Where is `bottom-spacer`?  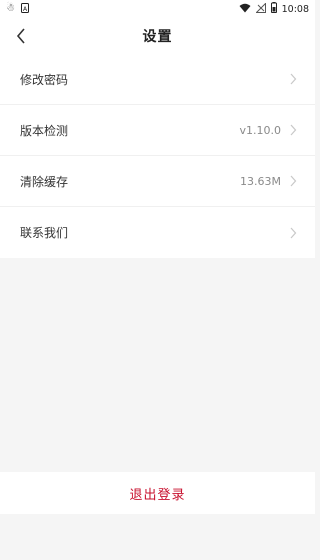 bottom-spacer is located at coordinates (157, 537).